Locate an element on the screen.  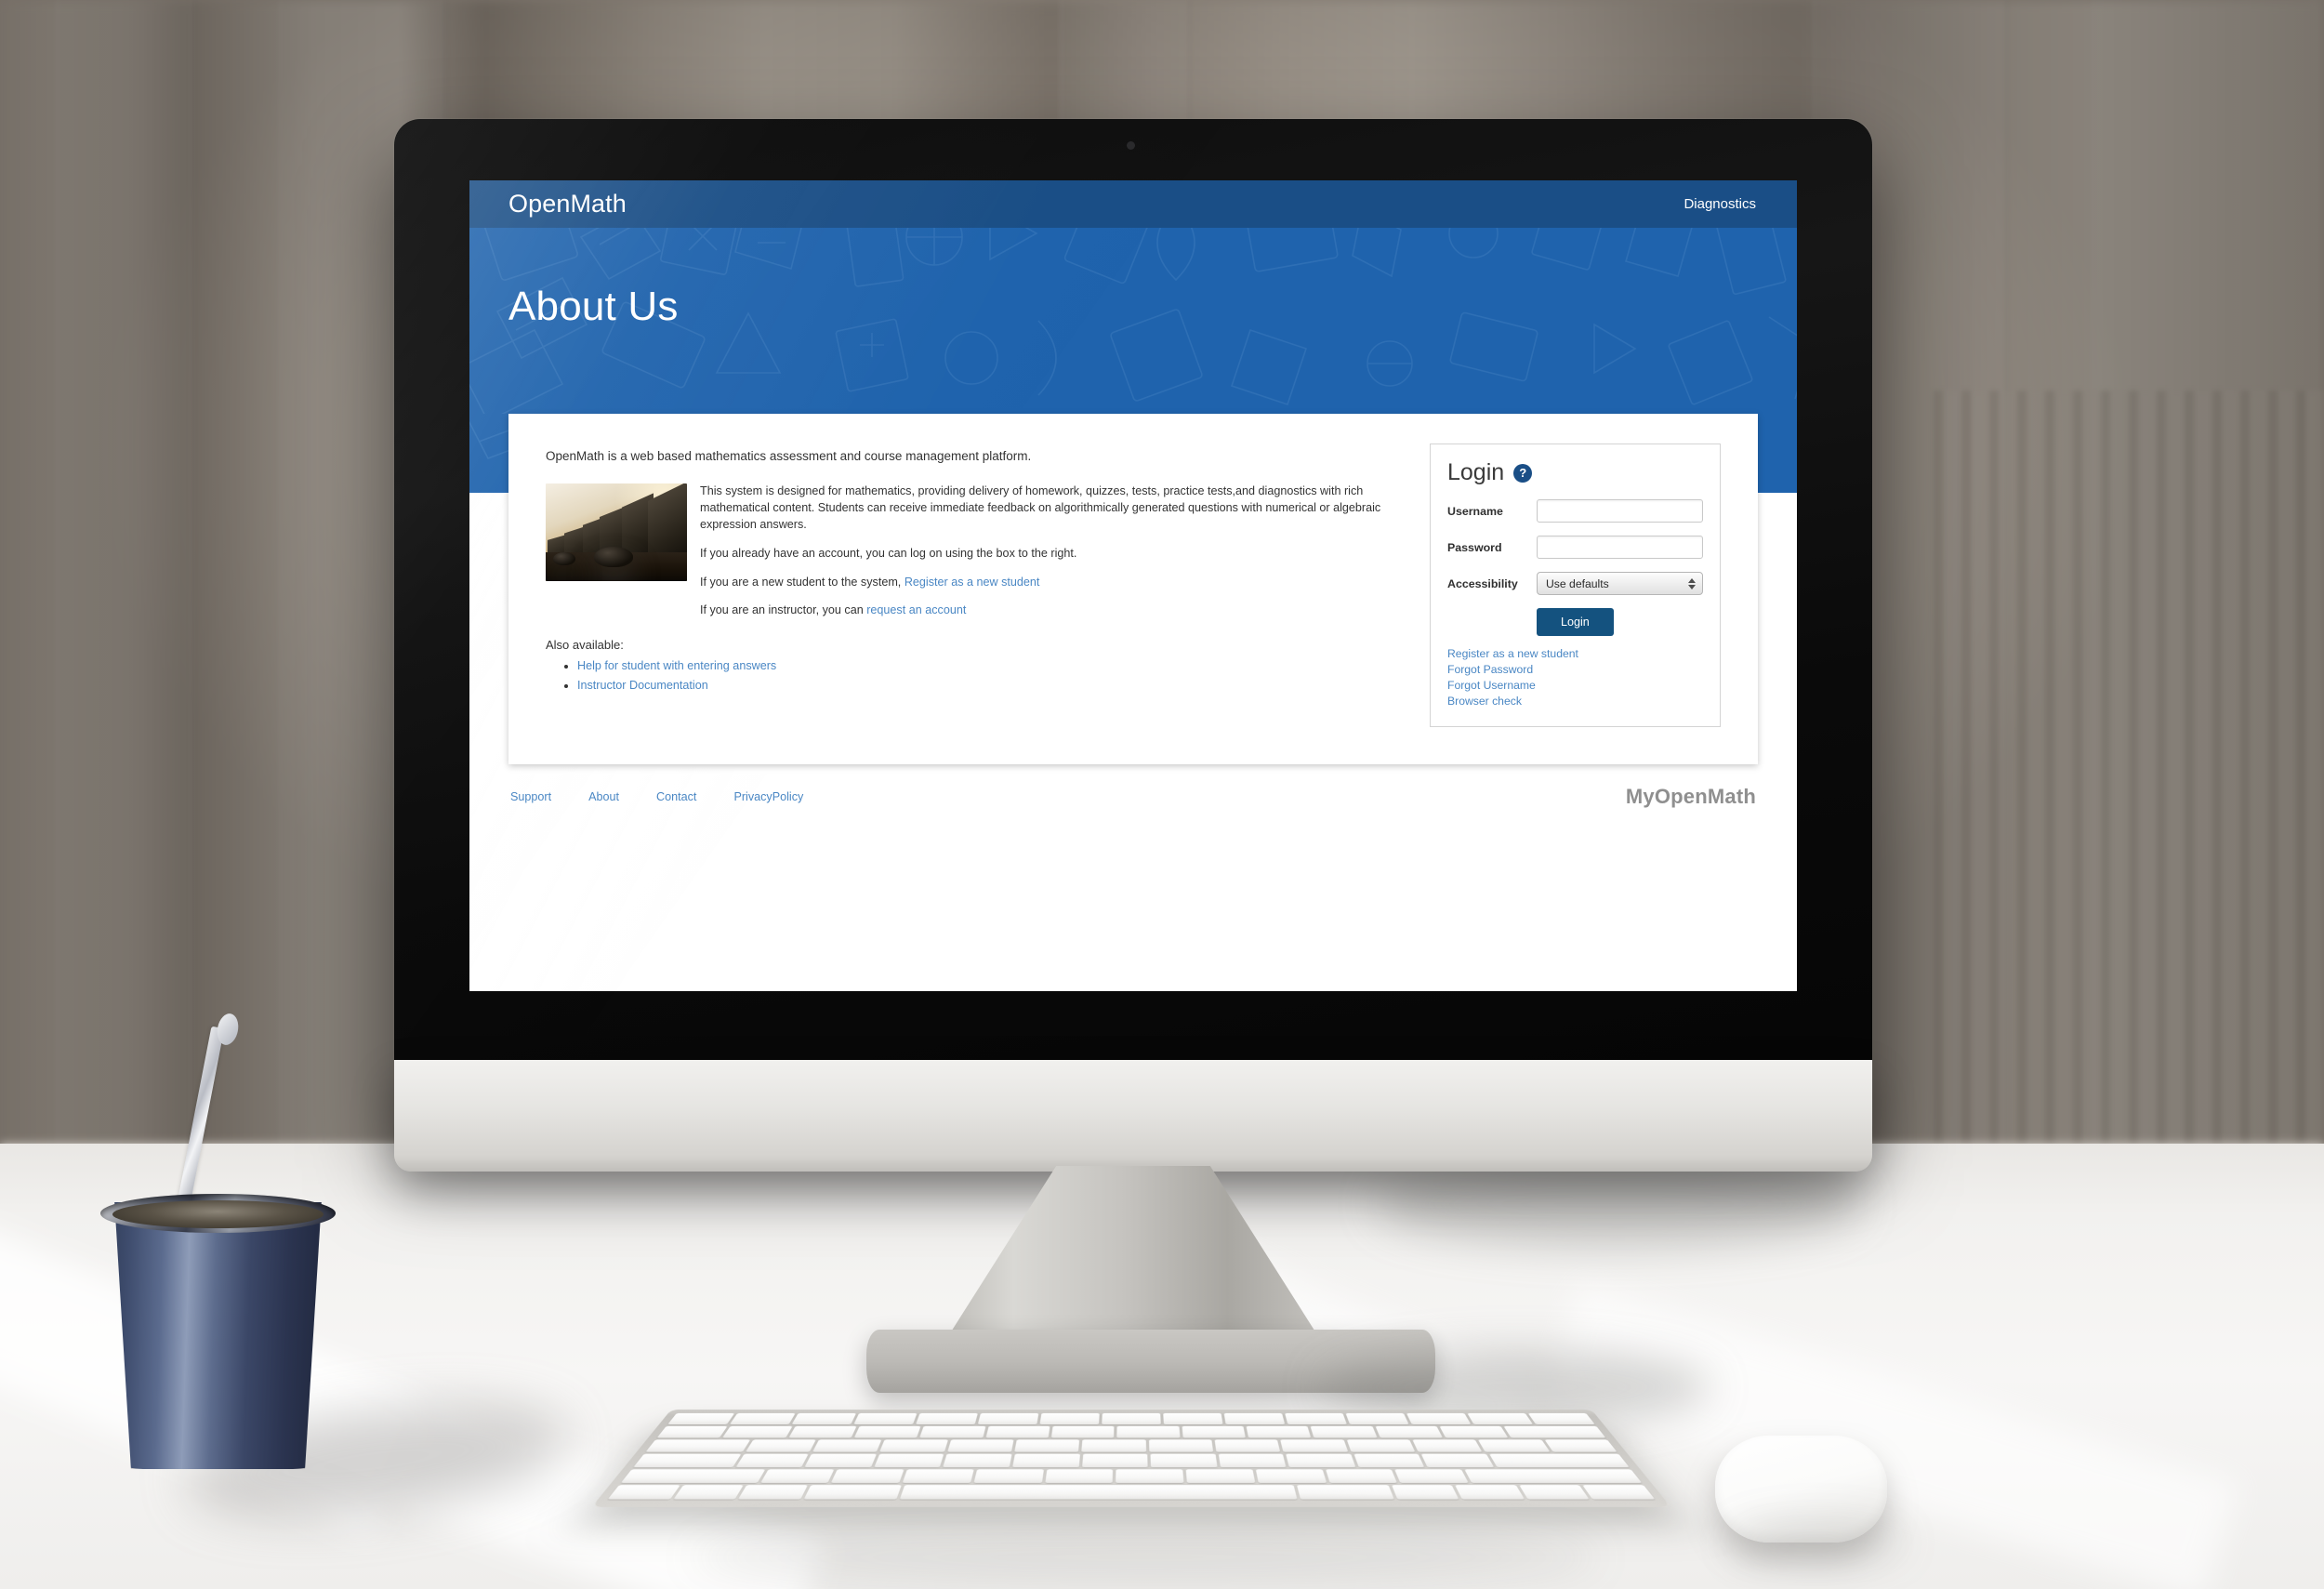
login-header: Login ? is located at coordinates (1575, 472).